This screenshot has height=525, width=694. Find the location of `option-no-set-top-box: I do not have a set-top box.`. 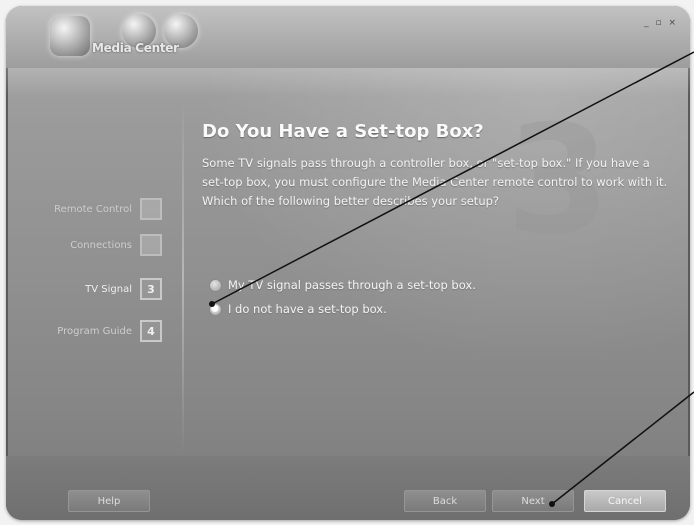

option-no-set-top-box: I do not have a set-top box. is located at coordinates (343, 309).